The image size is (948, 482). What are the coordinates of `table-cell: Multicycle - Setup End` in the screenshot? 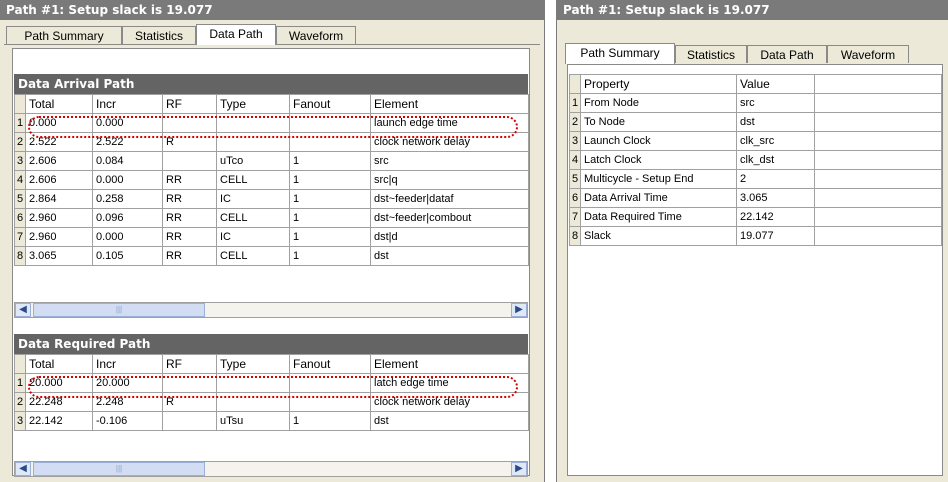 It's located at (658, 179).